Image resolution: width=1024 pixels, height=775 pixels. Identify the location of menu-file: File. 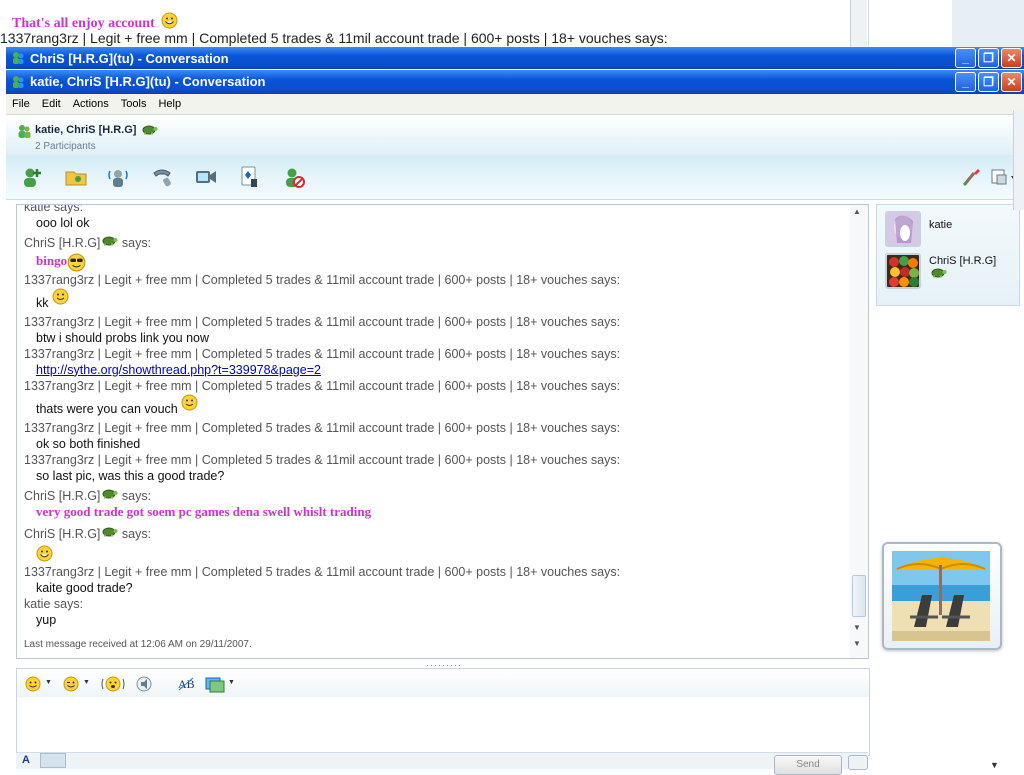
(21, 104).